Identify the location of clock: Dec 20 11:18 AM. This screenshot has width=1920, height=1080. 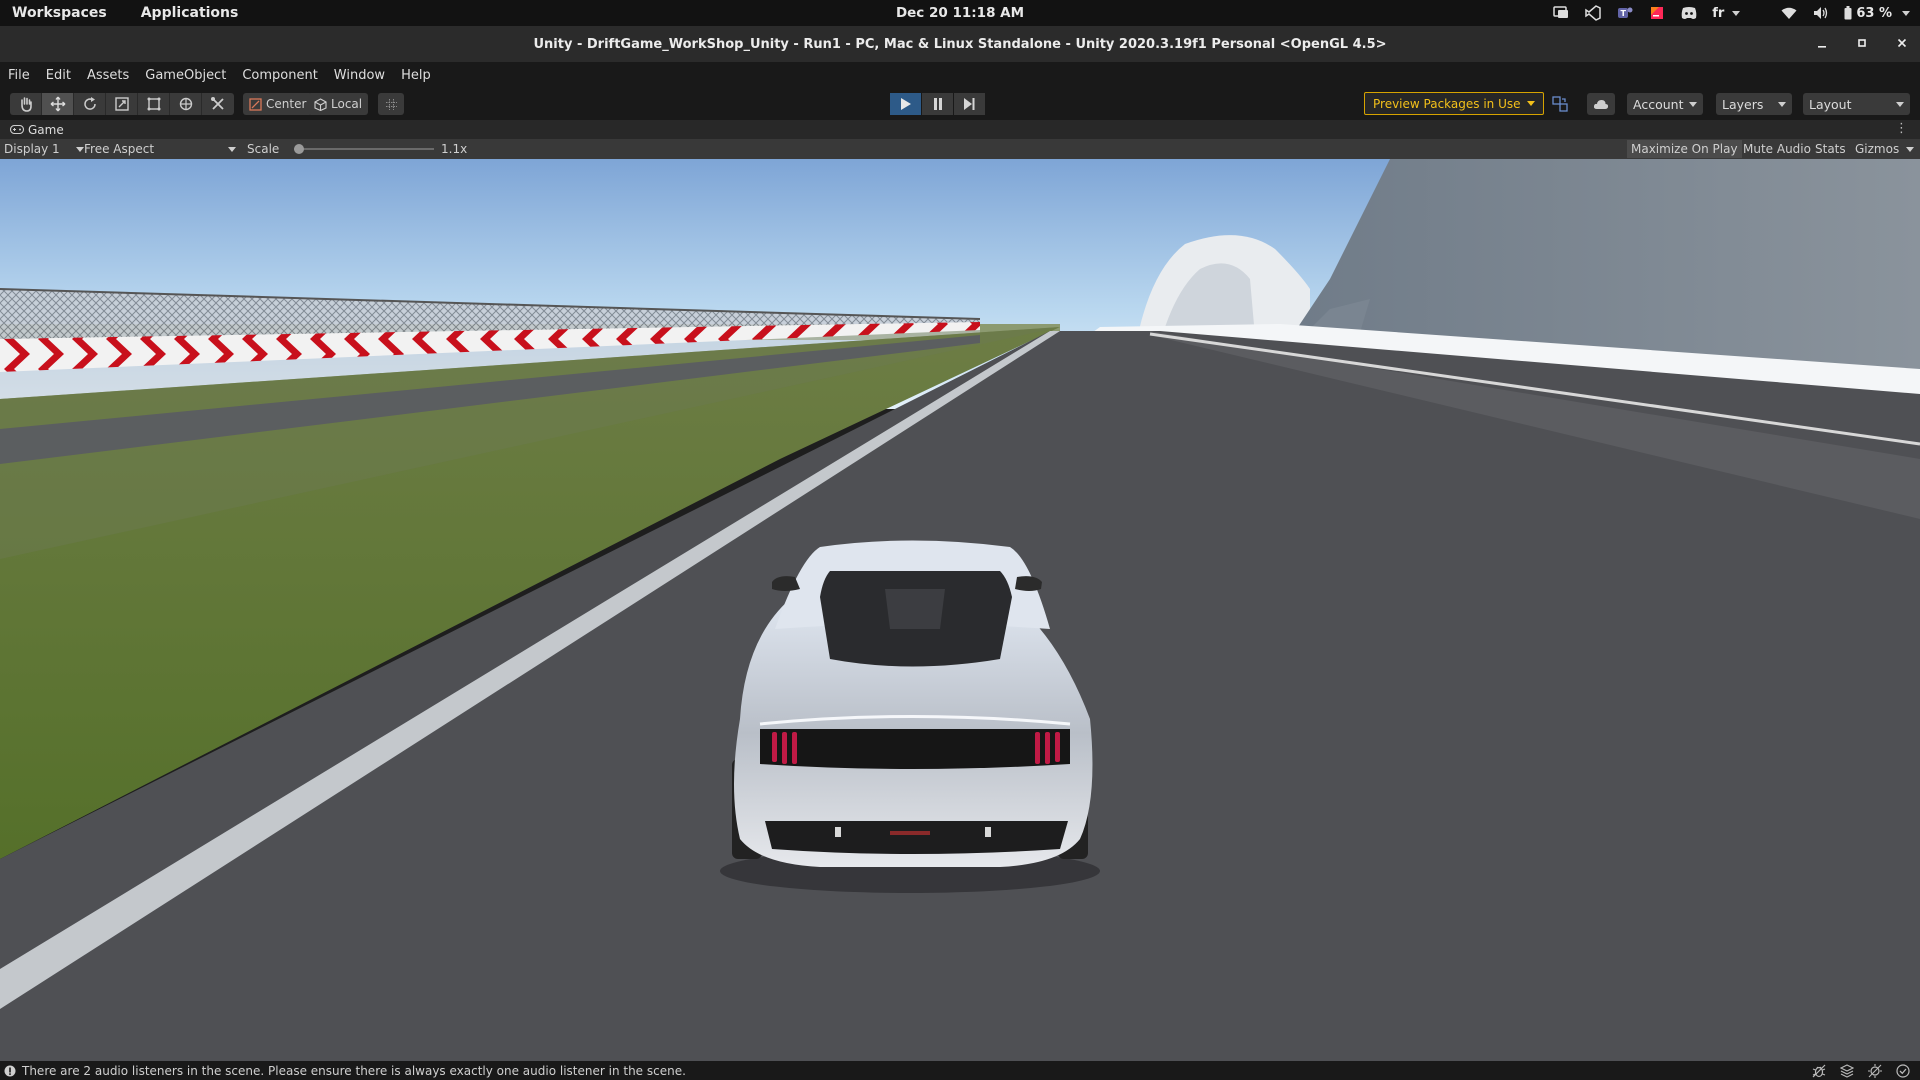
(960, 13).